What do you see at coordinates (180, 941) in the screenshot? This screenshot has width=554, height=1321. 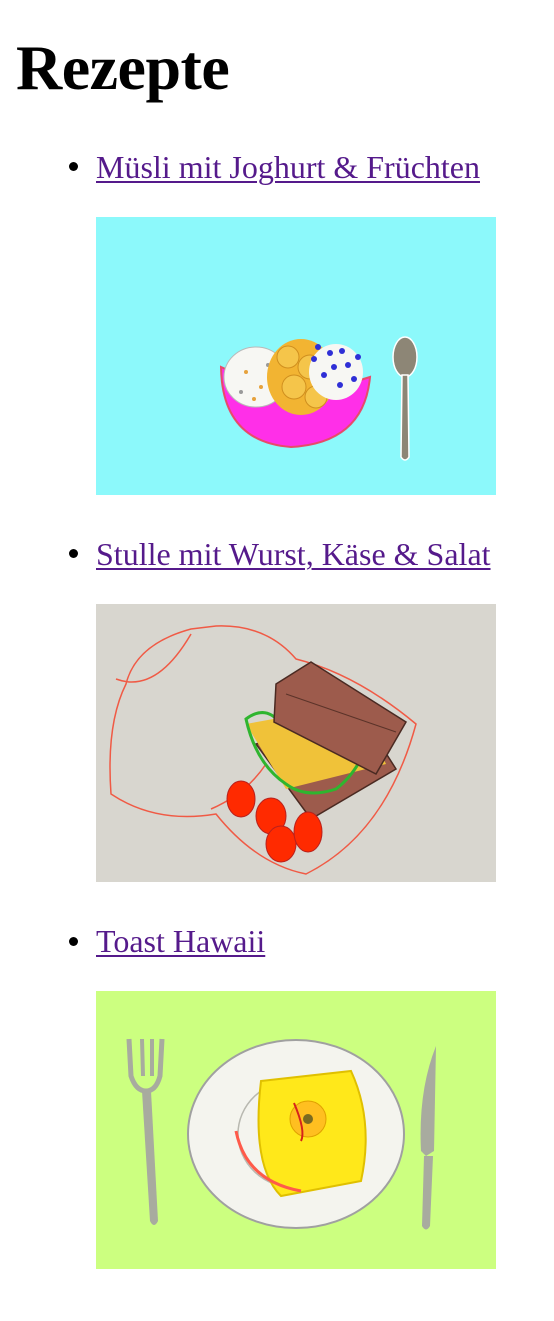 I see `recipe-link-toast-hawaii: Toast Hawaii` at bounding box center [180, 941].